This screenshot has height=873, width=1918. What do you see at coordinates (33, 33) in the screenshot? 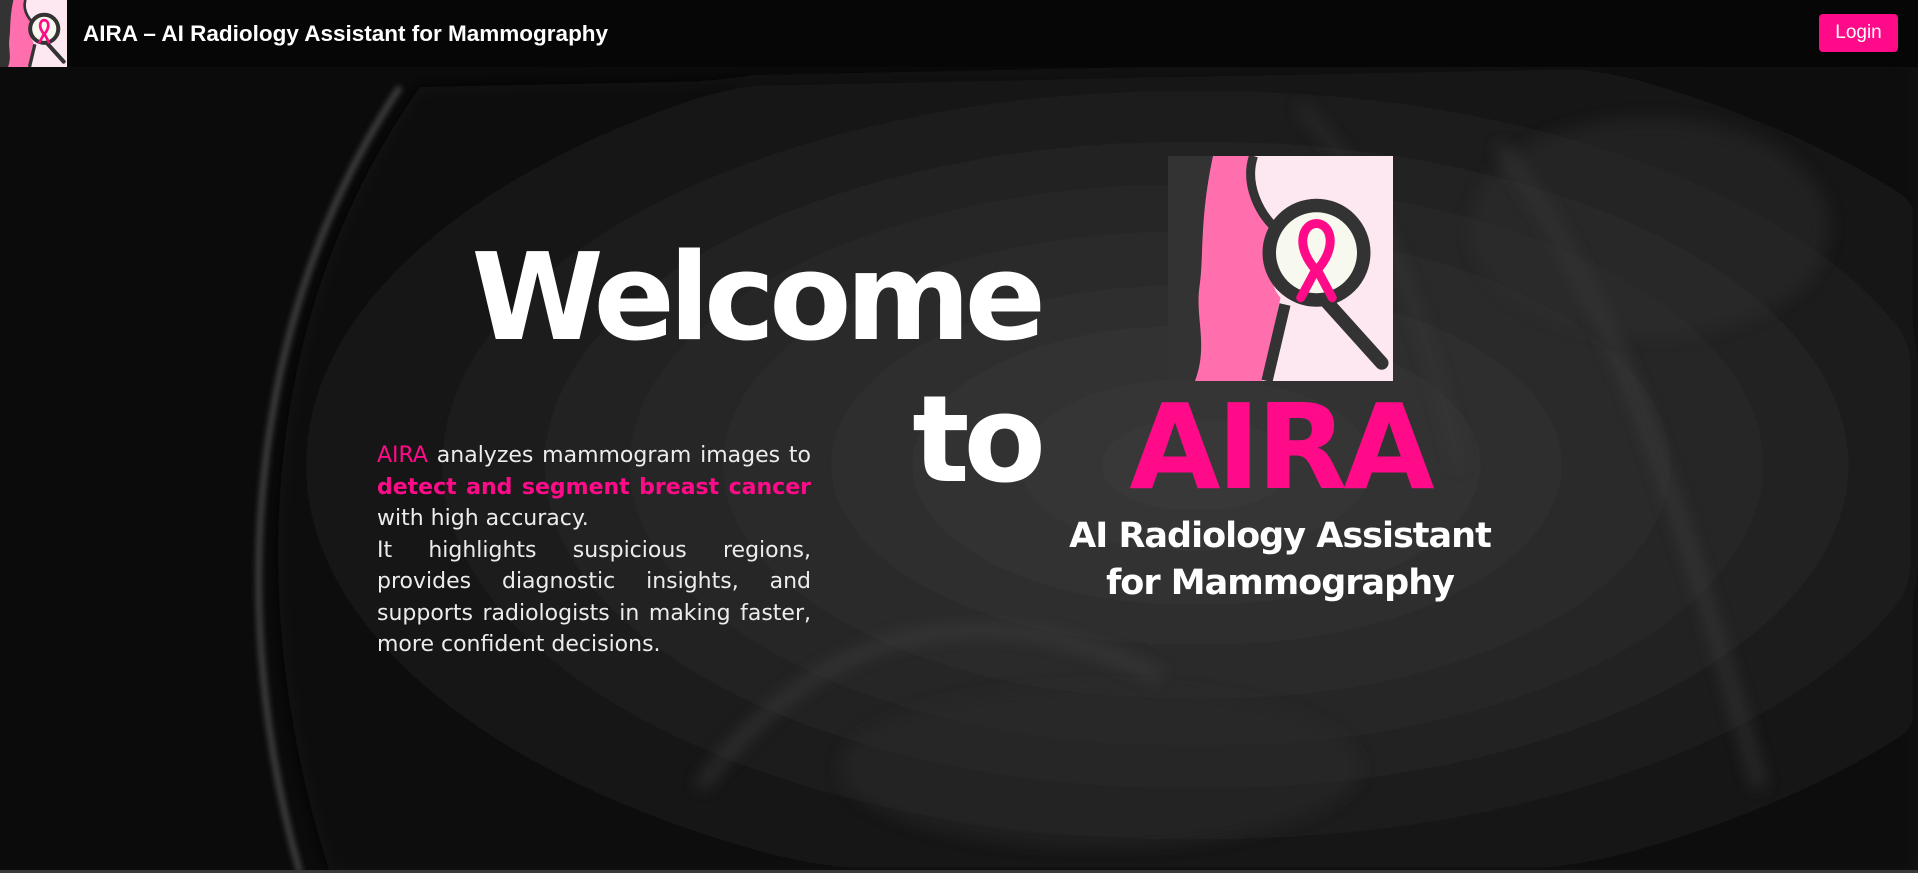
I see `logo-icon` at bounding box center [33, 33].